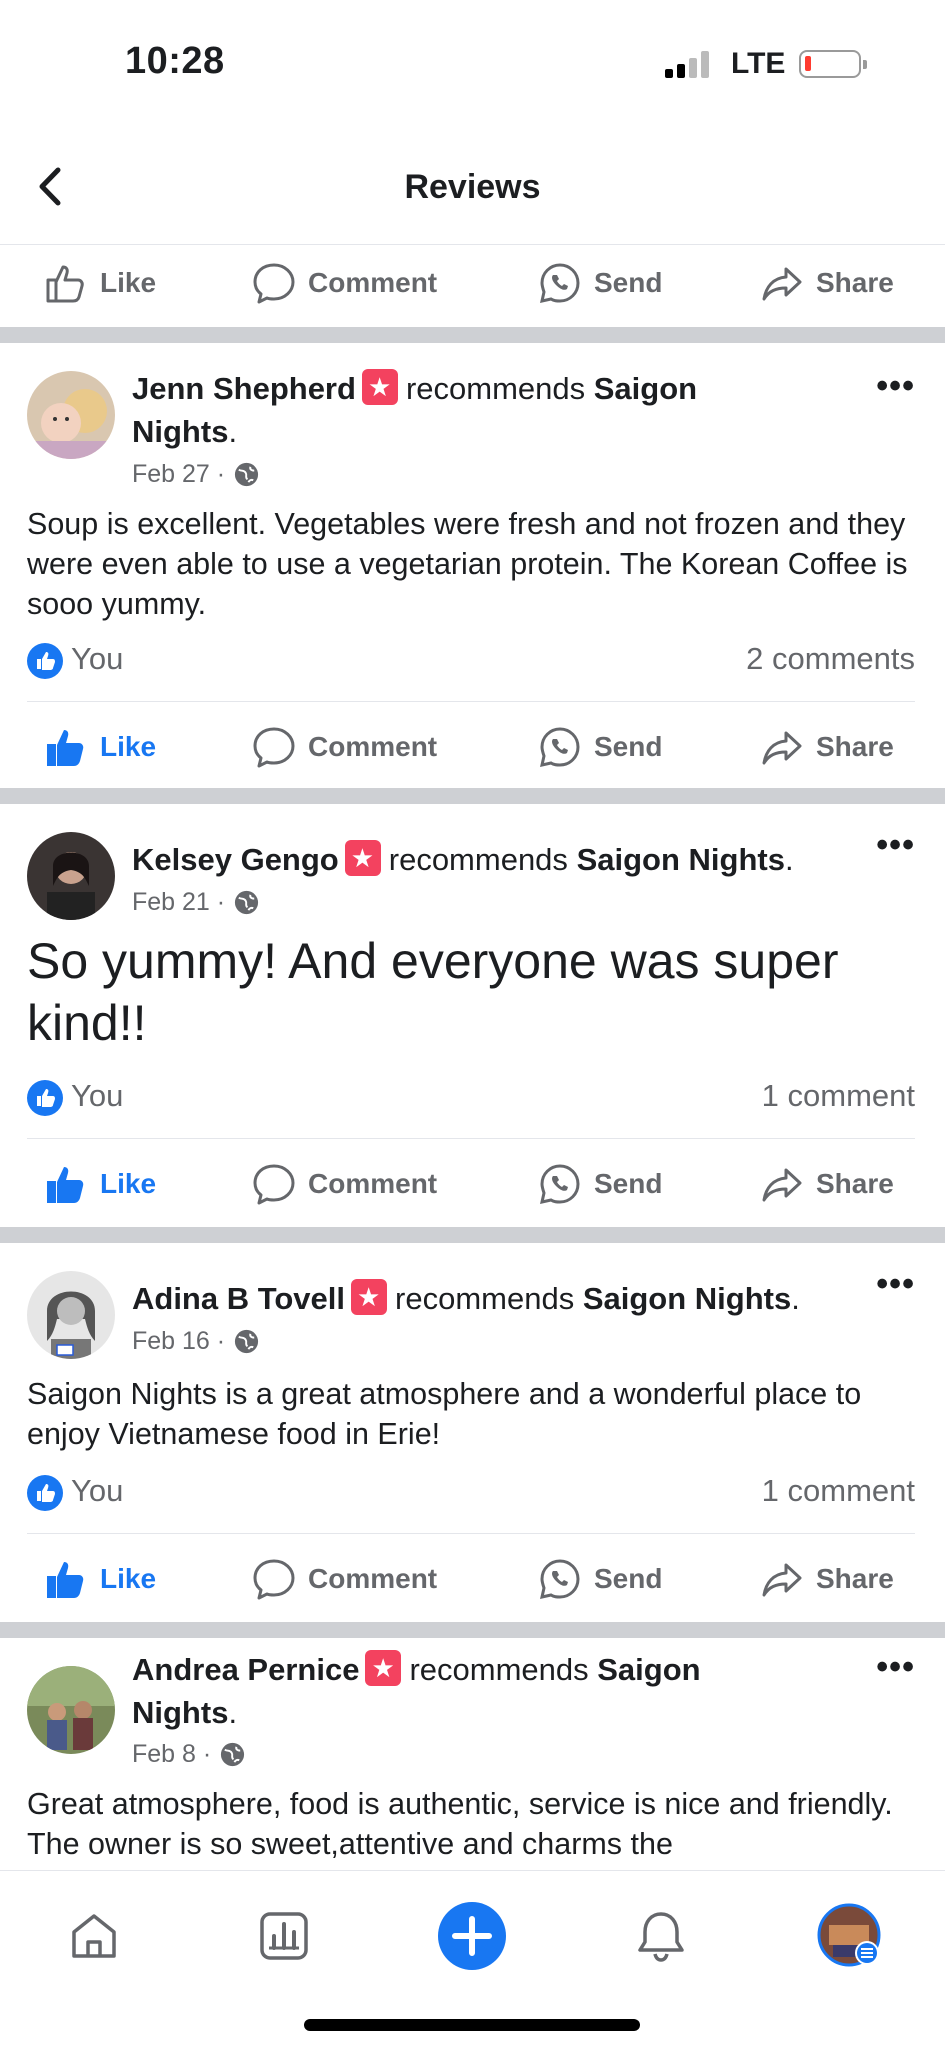  I want to click on post-meta: Feb 8 ·, so click(189, 1754).